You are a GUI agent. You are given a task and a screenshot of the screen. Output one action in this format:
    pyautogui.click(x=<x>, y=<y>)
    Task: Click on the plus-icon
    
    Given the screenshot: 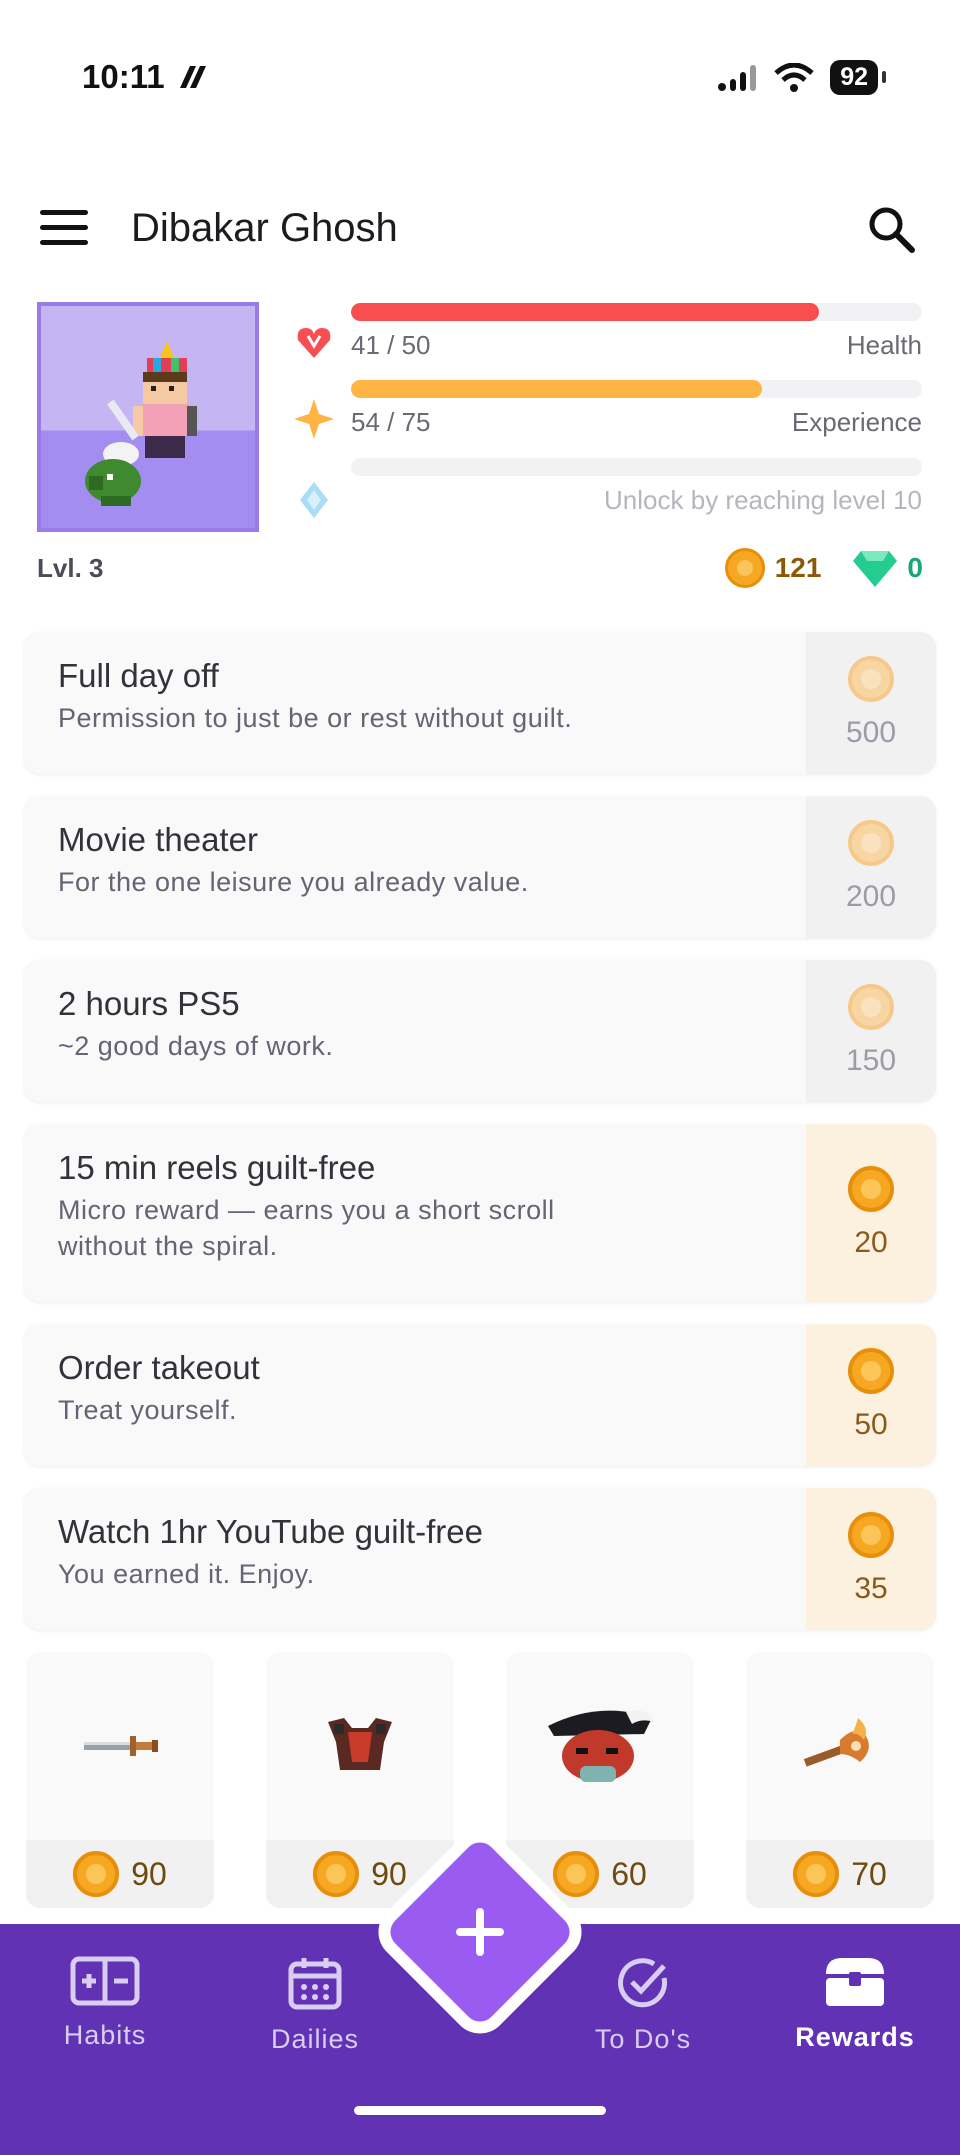 What is the action you would take?
    pyautogui.click(x=480, y=1932)
    